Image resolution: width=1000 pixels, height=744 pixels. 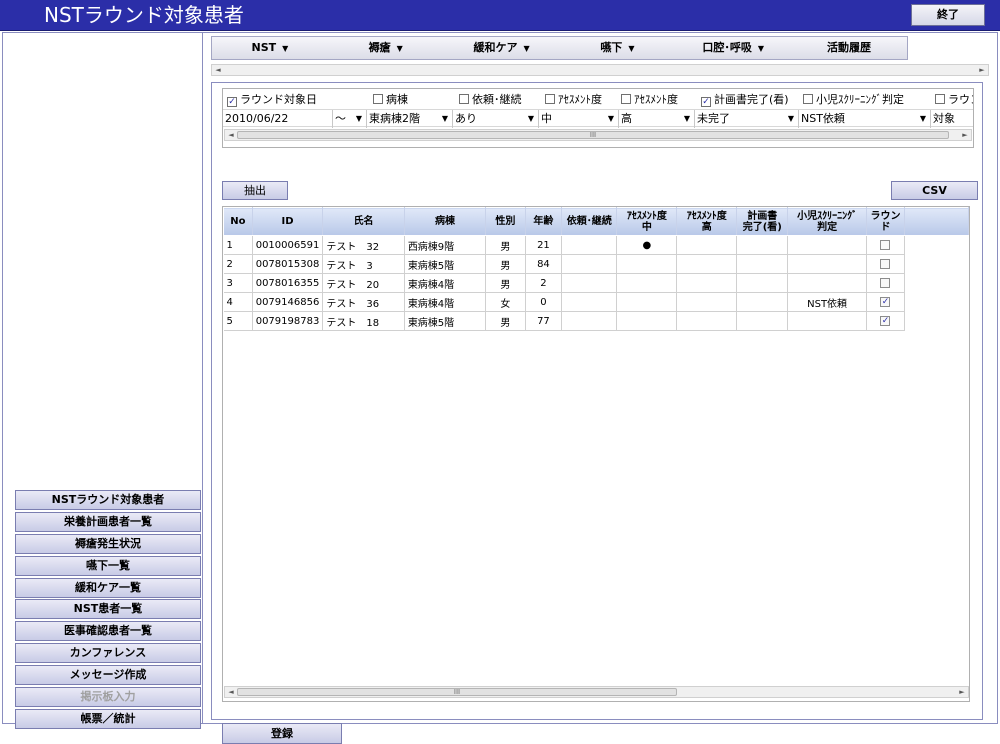 What do you see at coordinates (617, 48) in the screenshot?
I see `menu-item: 嚥下 ▼` at bounding box center [617, 48].